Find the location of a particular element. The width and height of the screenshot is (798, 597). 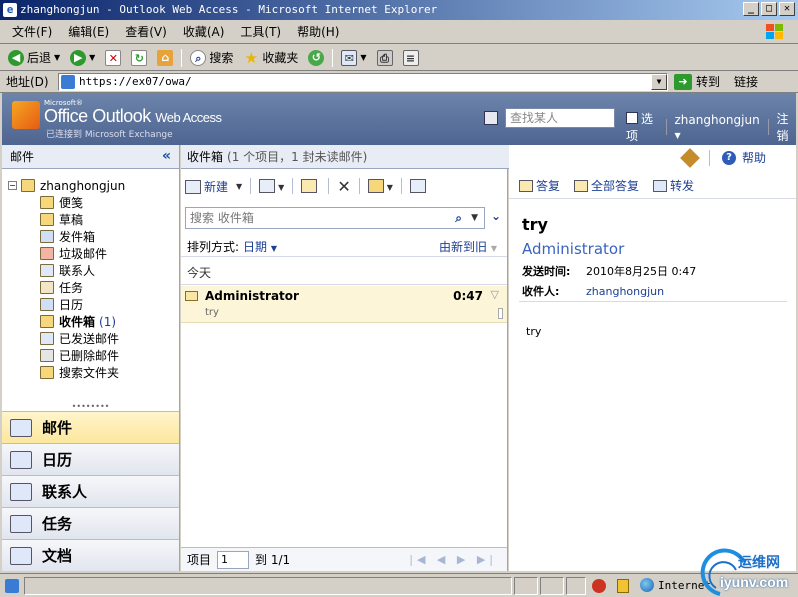

folder-label: 便笺 is located at coordinates (71, 203).